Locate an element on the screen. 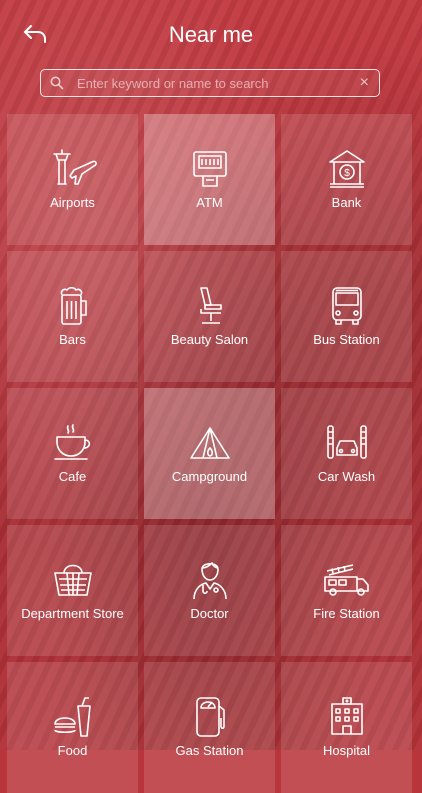 Image resolution: width=422 pixels, height=793 pixels. category-label: Hospital is located at coordinates (346, 750).